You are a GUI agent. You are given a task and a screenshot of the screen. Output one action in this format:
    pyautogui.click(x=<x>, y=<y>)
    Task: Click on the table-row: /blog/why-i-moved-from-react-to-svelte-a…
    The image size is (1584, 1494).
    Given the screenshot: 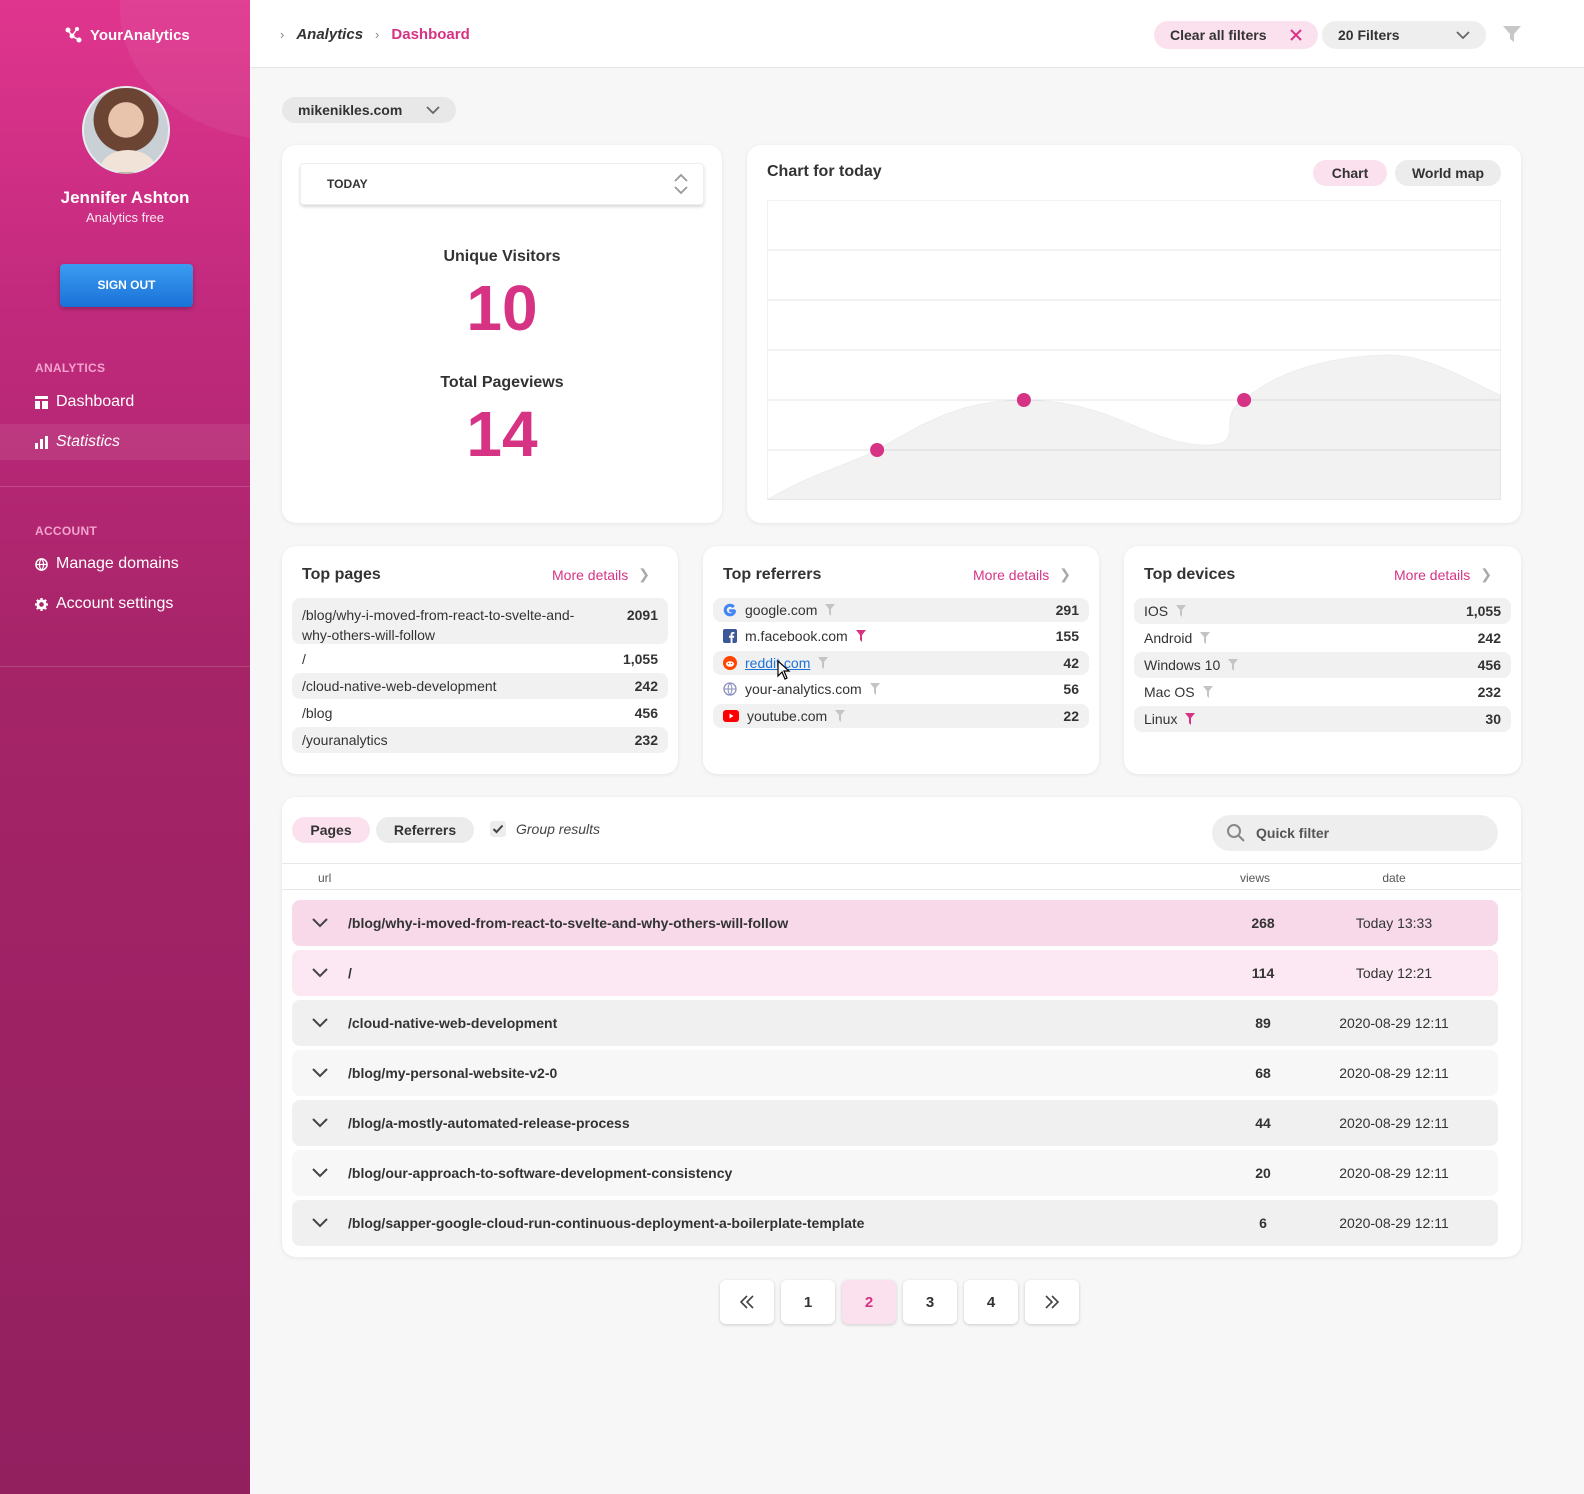 What is the action you would take?
    pyautogui.click(x=895, y=923)
    